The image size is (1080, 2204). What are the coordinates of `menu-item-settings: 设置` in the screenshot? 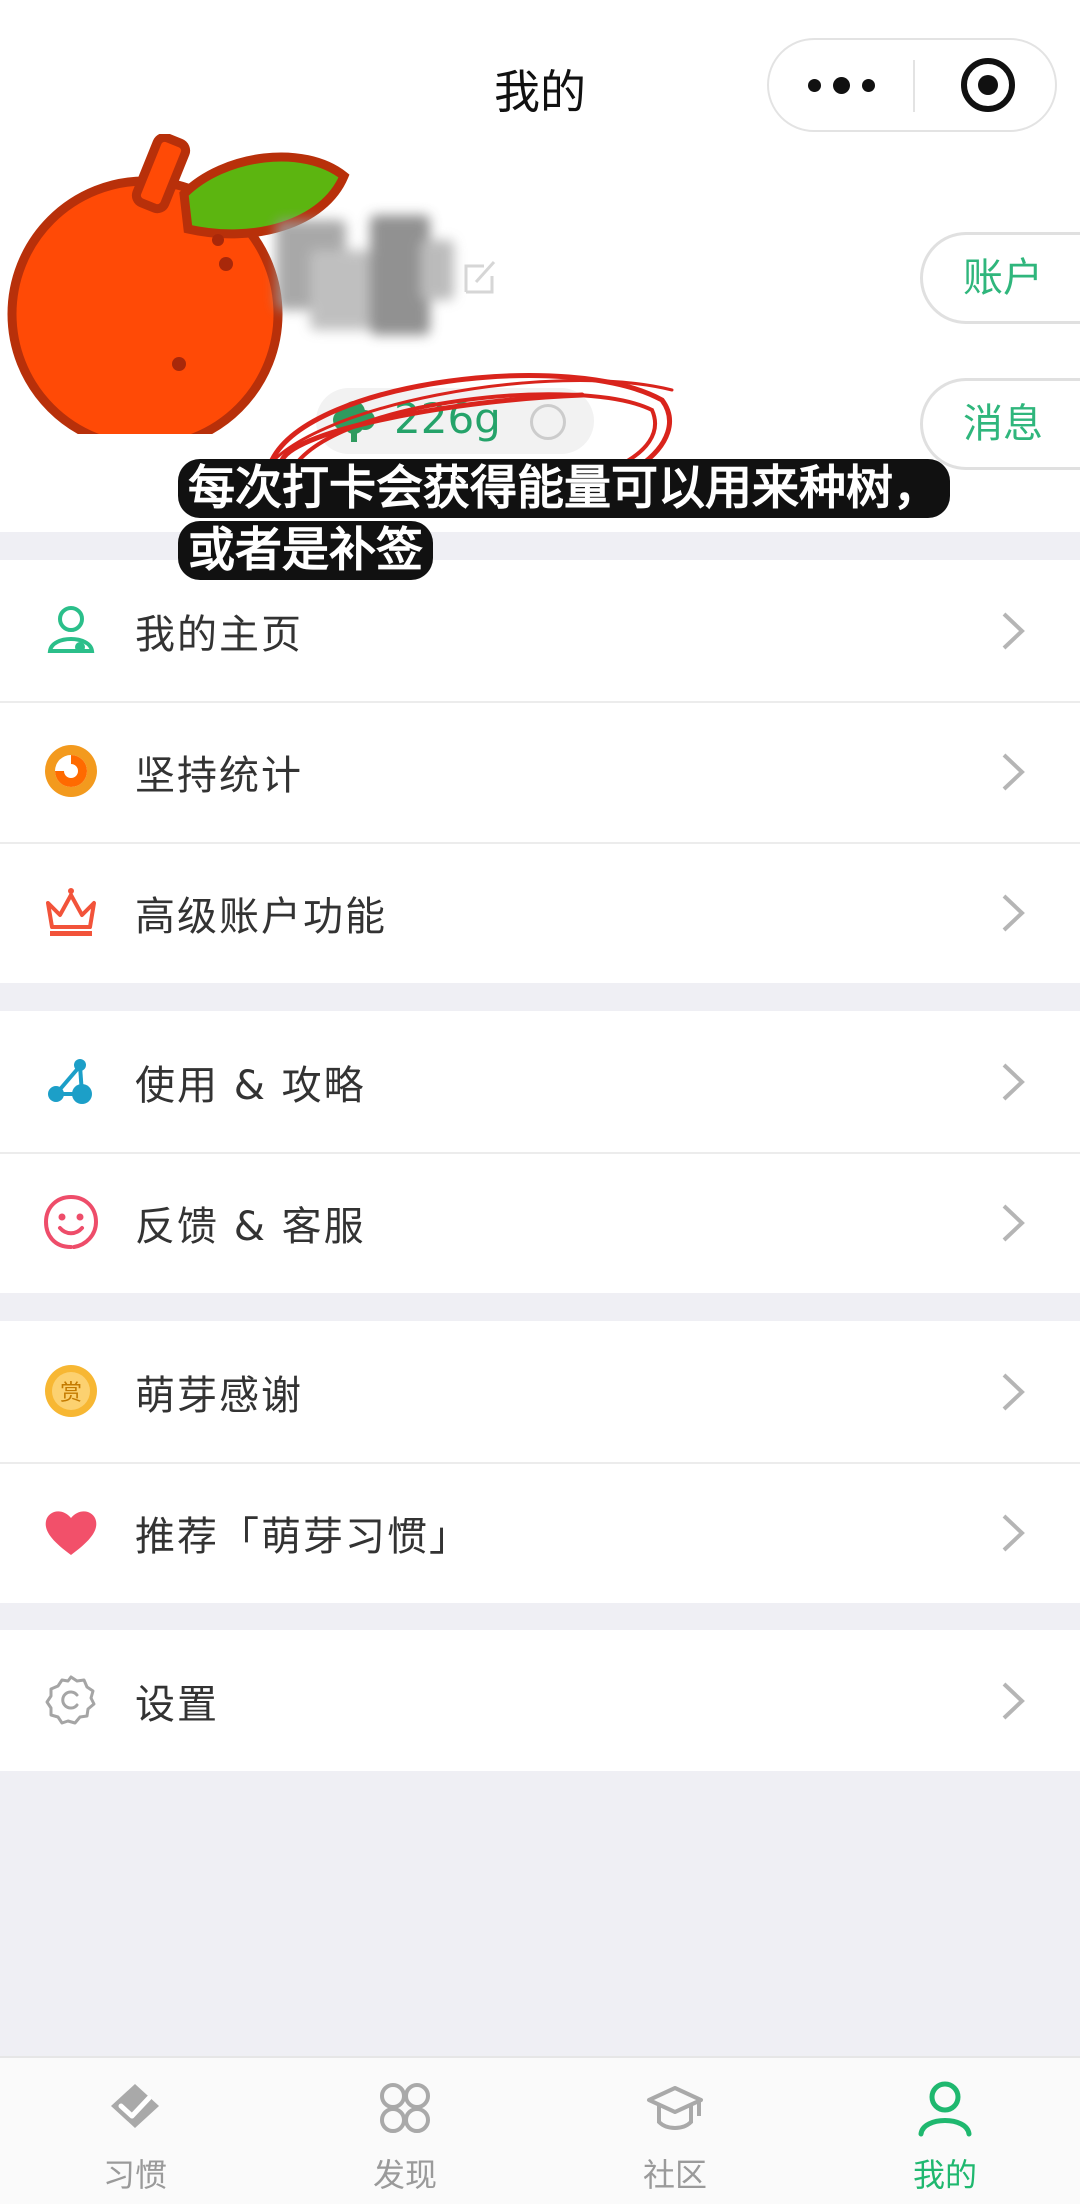 It's located at (540, 1700).